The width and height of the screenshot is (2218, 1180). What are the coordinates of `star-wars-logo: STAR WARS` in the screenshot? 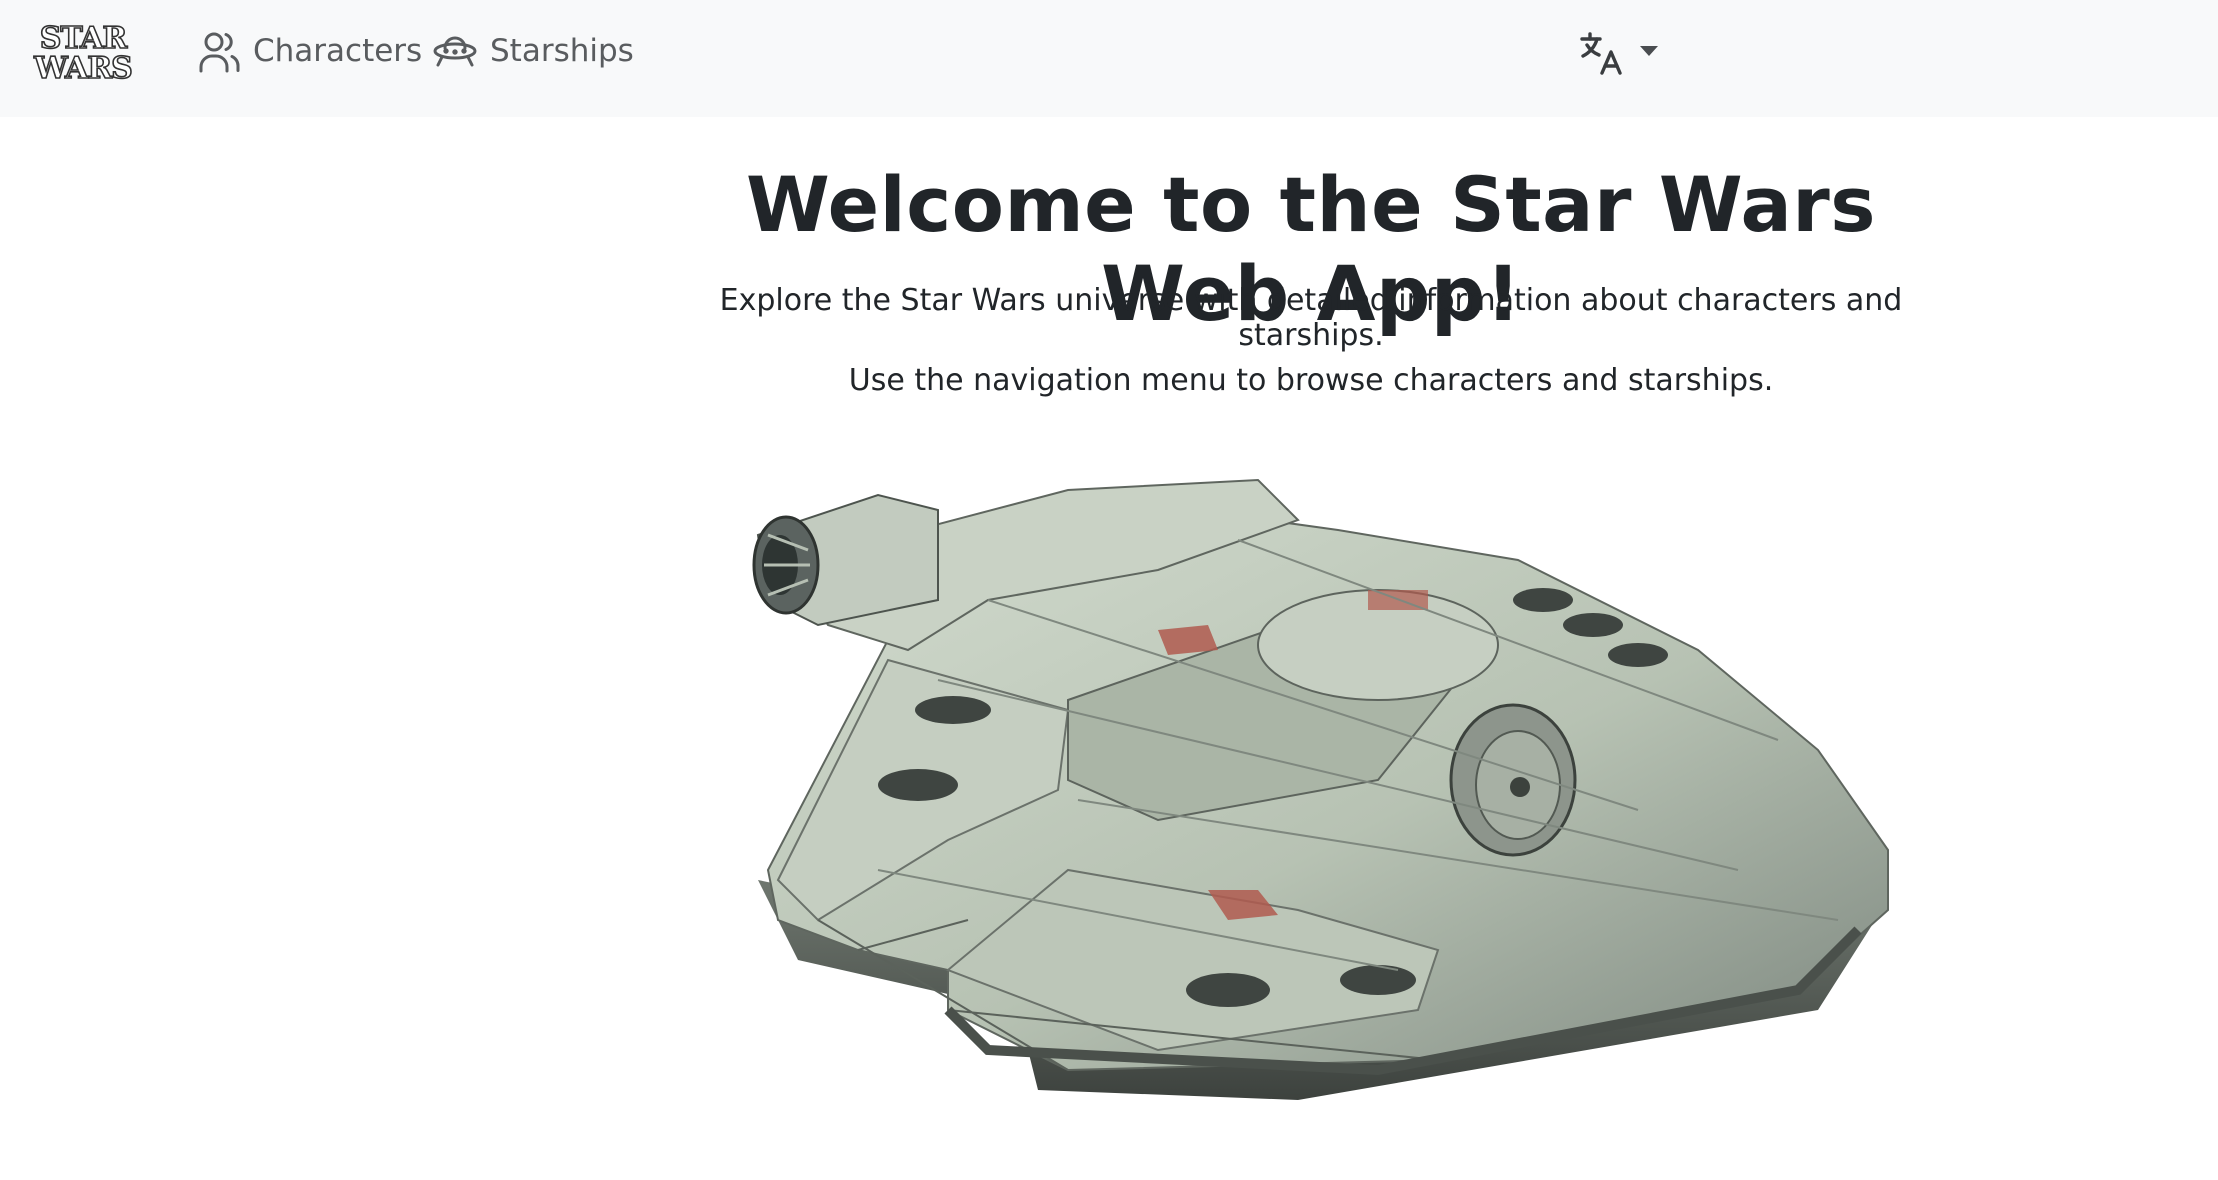 It's located at (83, 51).